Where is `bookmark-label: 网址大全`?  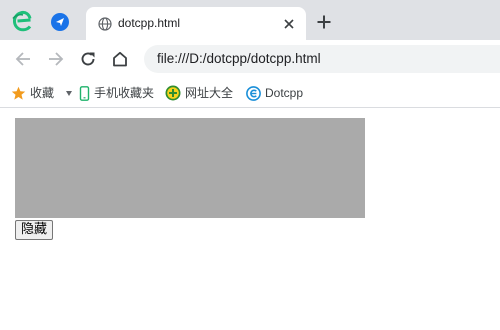 bookmark-label: 网址大全 is located at coordinates (209, 93).